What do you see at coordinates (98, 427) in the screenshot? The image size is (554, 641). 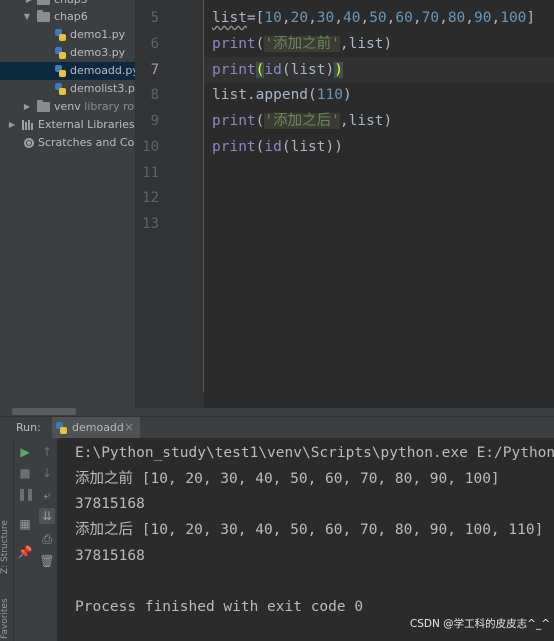 I see `run-tab-label: demoadd` at bounding box center [98, 427].